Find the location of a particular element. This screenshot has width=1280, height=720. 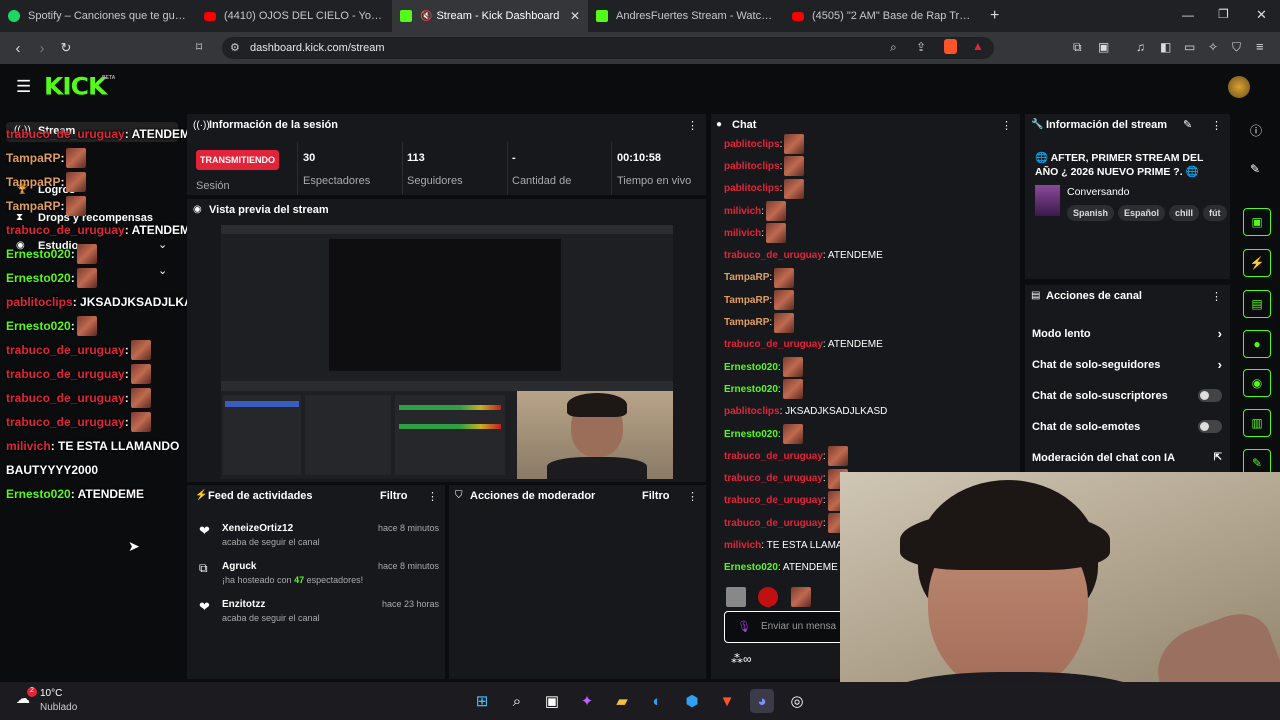

forward-icon: › is located at coordinates (42, 48).